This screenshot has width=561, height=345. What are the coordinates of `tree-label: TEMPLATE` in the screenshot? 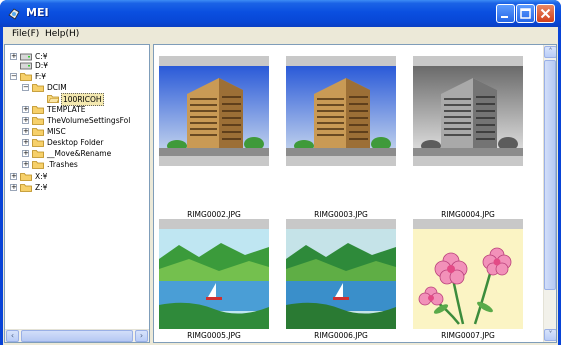 It's located at (66, 109).